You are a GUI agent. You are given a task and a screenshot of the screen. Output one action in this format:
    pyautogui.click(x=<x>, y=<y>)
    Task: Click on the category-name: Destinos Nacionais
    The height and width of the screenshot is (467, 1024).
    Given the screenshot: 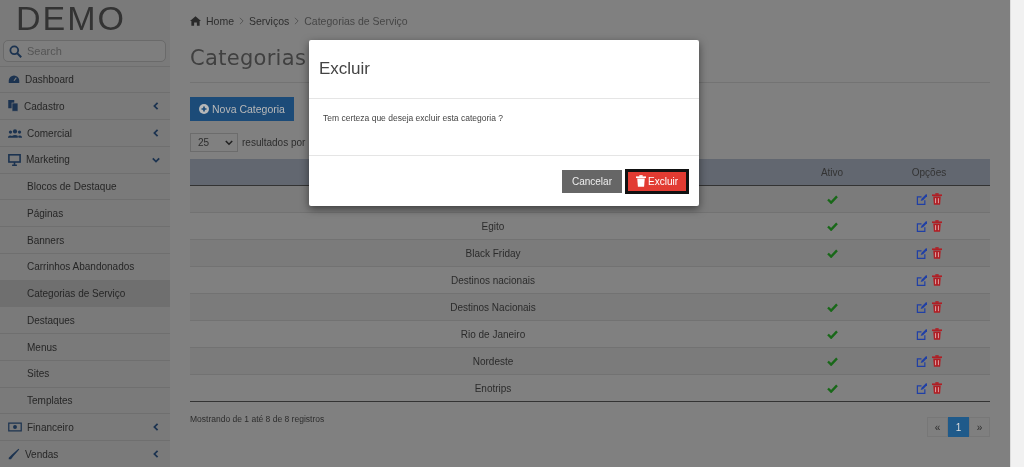 What is the action you would take?
    pyautogui.click(x=493, y=307)
    